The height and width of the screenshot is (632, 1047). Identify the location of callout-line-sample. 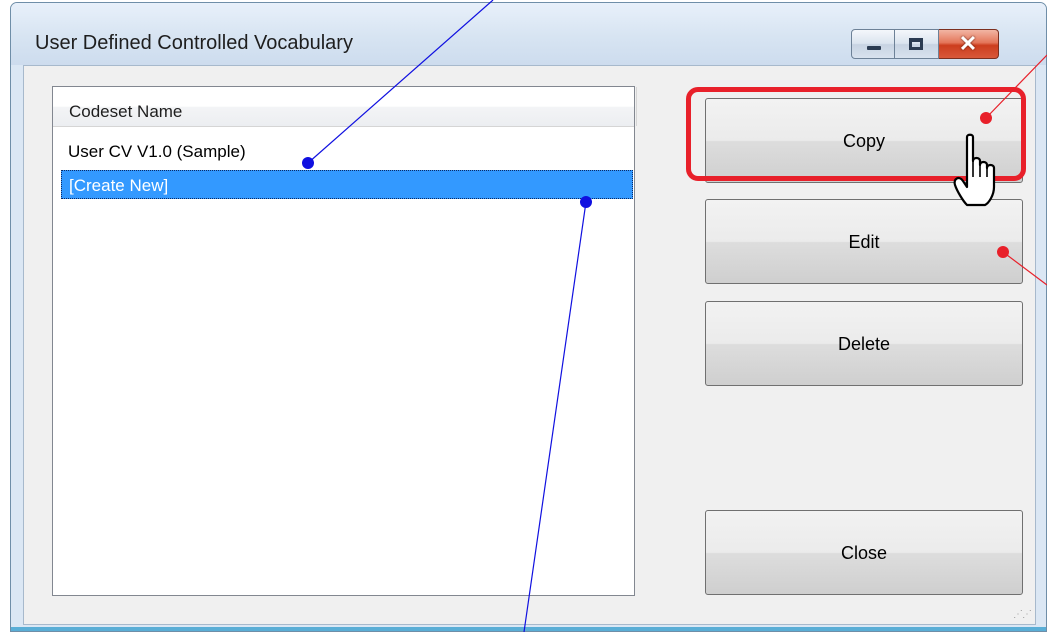
(400, 82).